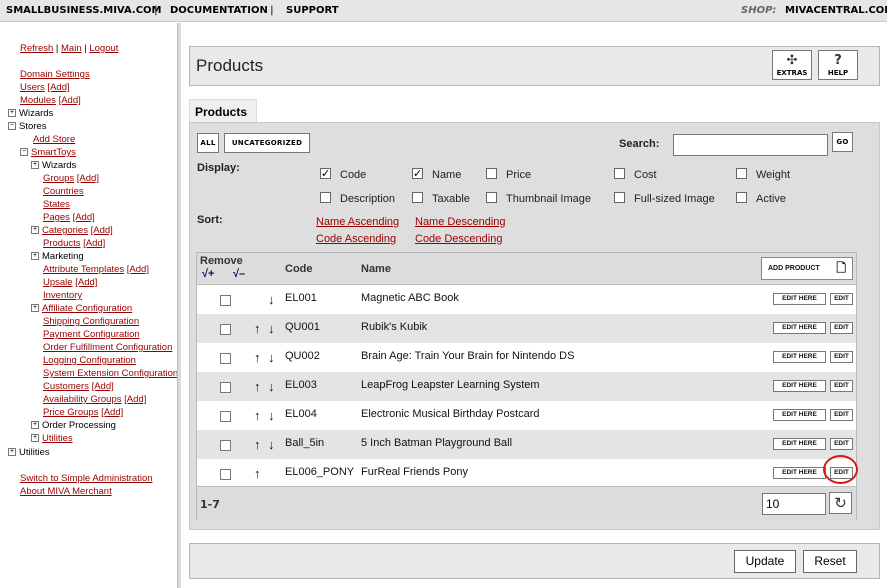 The height and width of the screenshot is (588, 887). I want to click on refresh-icon: ↻, so click(840, 503).